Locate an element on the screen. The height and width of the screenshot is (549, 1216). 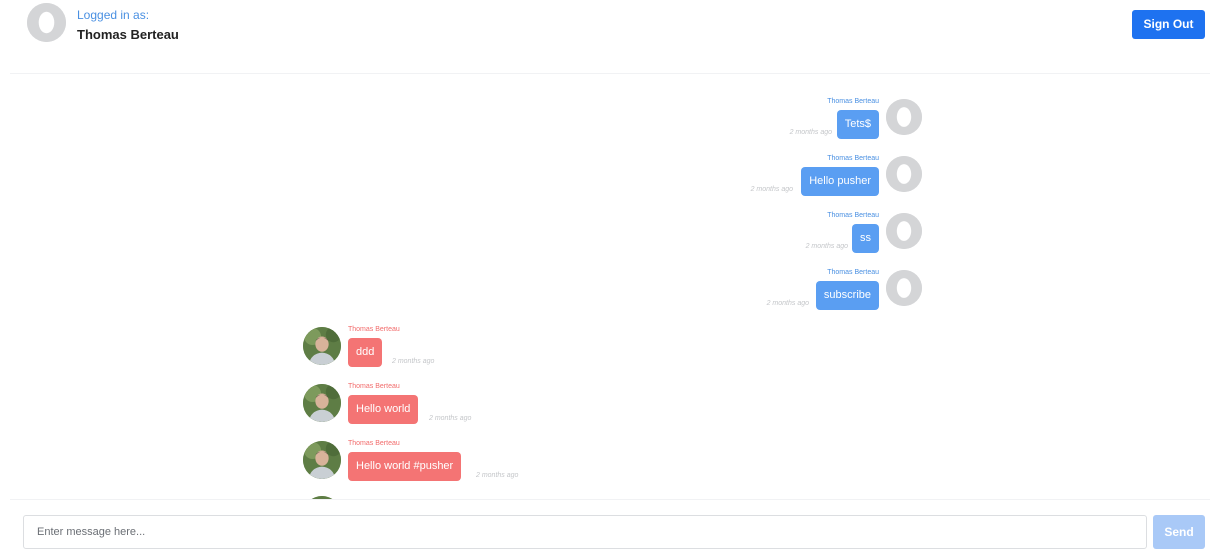
message-item: Thomas Berteau subscribe 2 months ago is located at coordinates (831, 291).